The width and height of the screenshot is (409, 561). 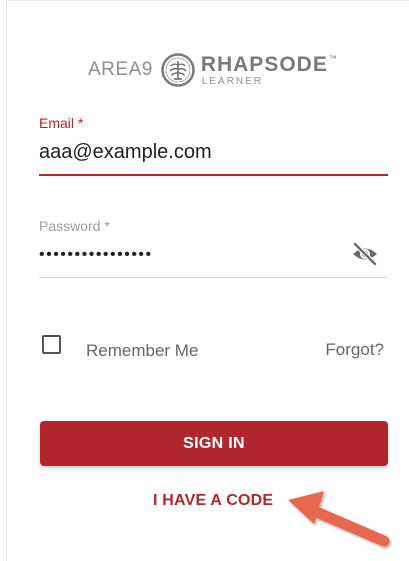 I want to click on brand-rhapsode-row: RHAPSODE ™, so click(x=269, y=64).